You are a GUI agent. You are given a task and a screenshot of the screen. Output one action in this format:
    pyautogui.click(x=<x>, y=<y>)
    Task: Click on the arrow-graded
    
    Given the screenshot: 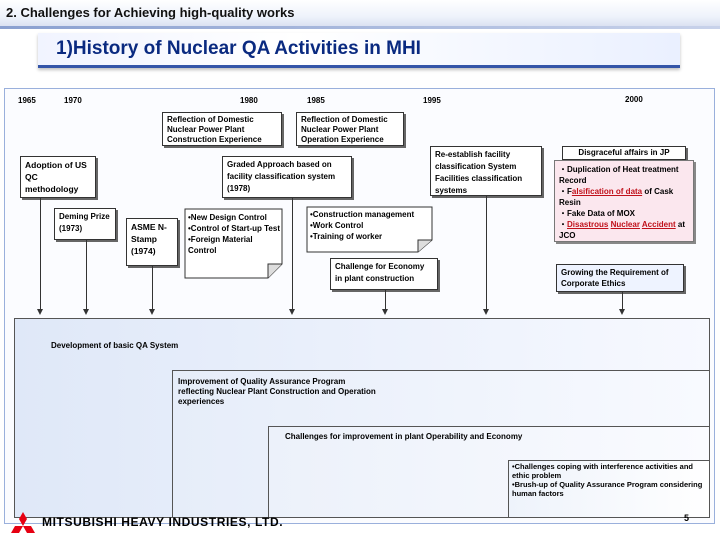 What is the action you would take?
    pyautogui.click(x=292, y=256)
    